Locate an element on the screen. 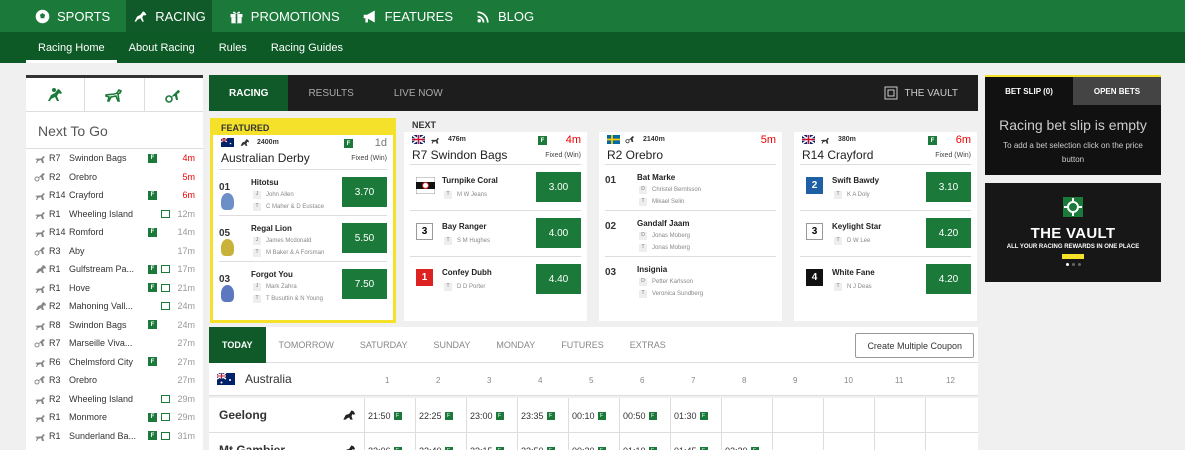  tab-bet-slip: BET SLIP (0) is located at coordinates (1029, 91).